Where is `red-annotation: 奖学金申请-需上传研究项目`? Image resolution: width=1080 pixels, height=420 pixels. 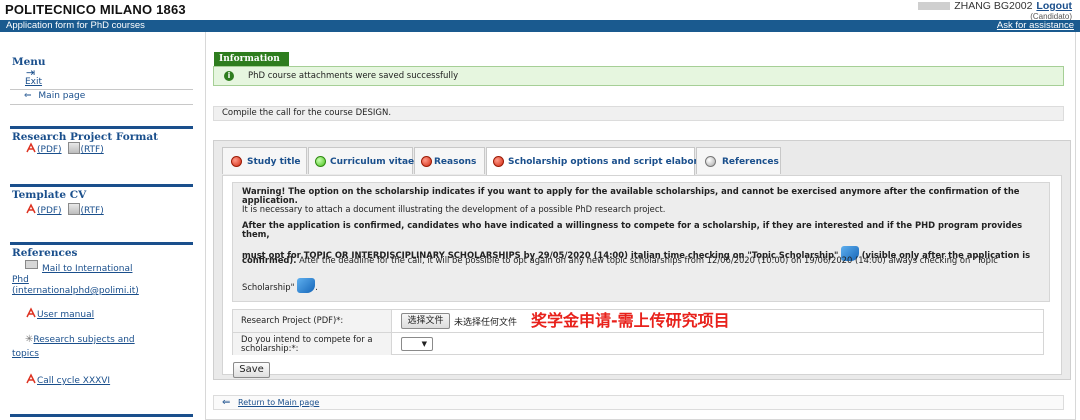
red-annotation: 奖学金申请-需上传研究项目 is located at coordinates (630, 320).